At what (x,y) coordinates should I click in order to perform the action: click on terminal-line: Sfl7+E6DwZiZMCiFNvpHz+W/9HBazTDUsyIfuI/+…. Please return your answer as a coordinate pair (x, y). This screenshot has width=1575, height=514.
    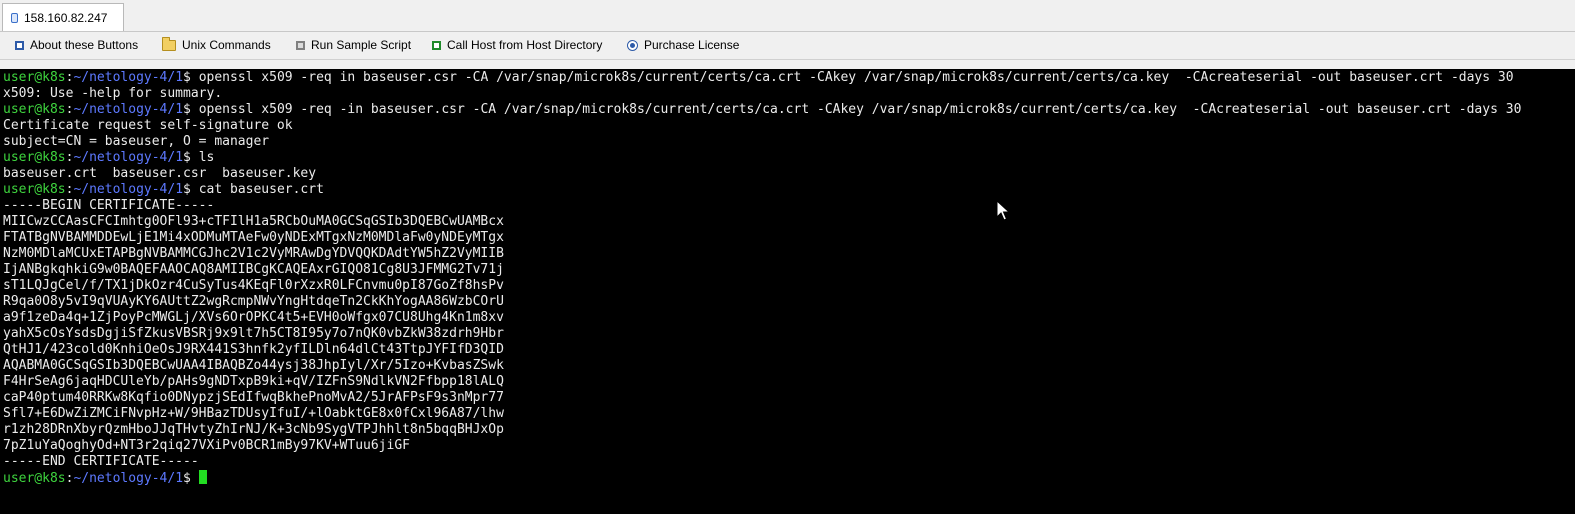
    Looking at the image, I should click on (785, 414).